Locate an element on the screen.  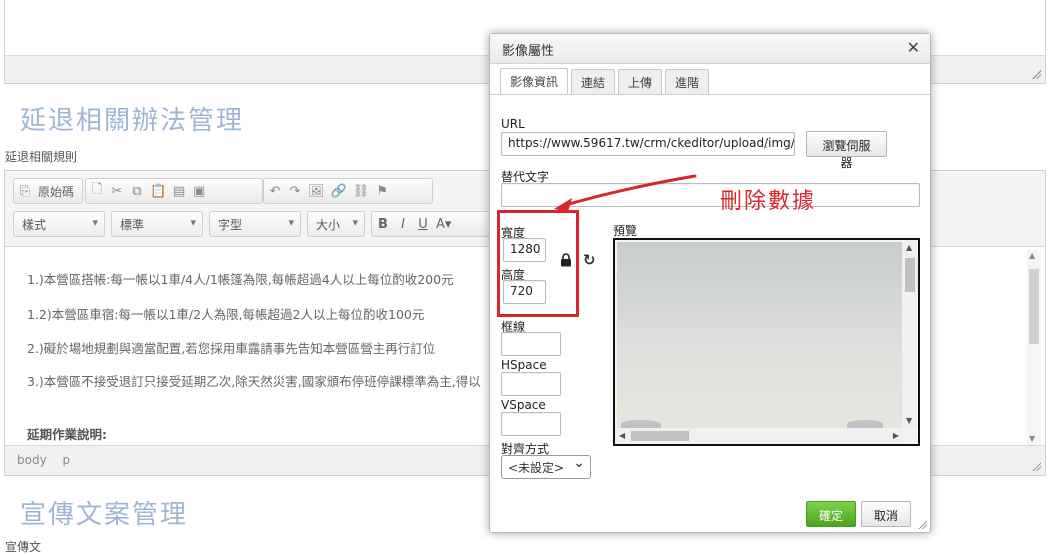
annotation-arrow-icon is located at coordinates (625, 193).